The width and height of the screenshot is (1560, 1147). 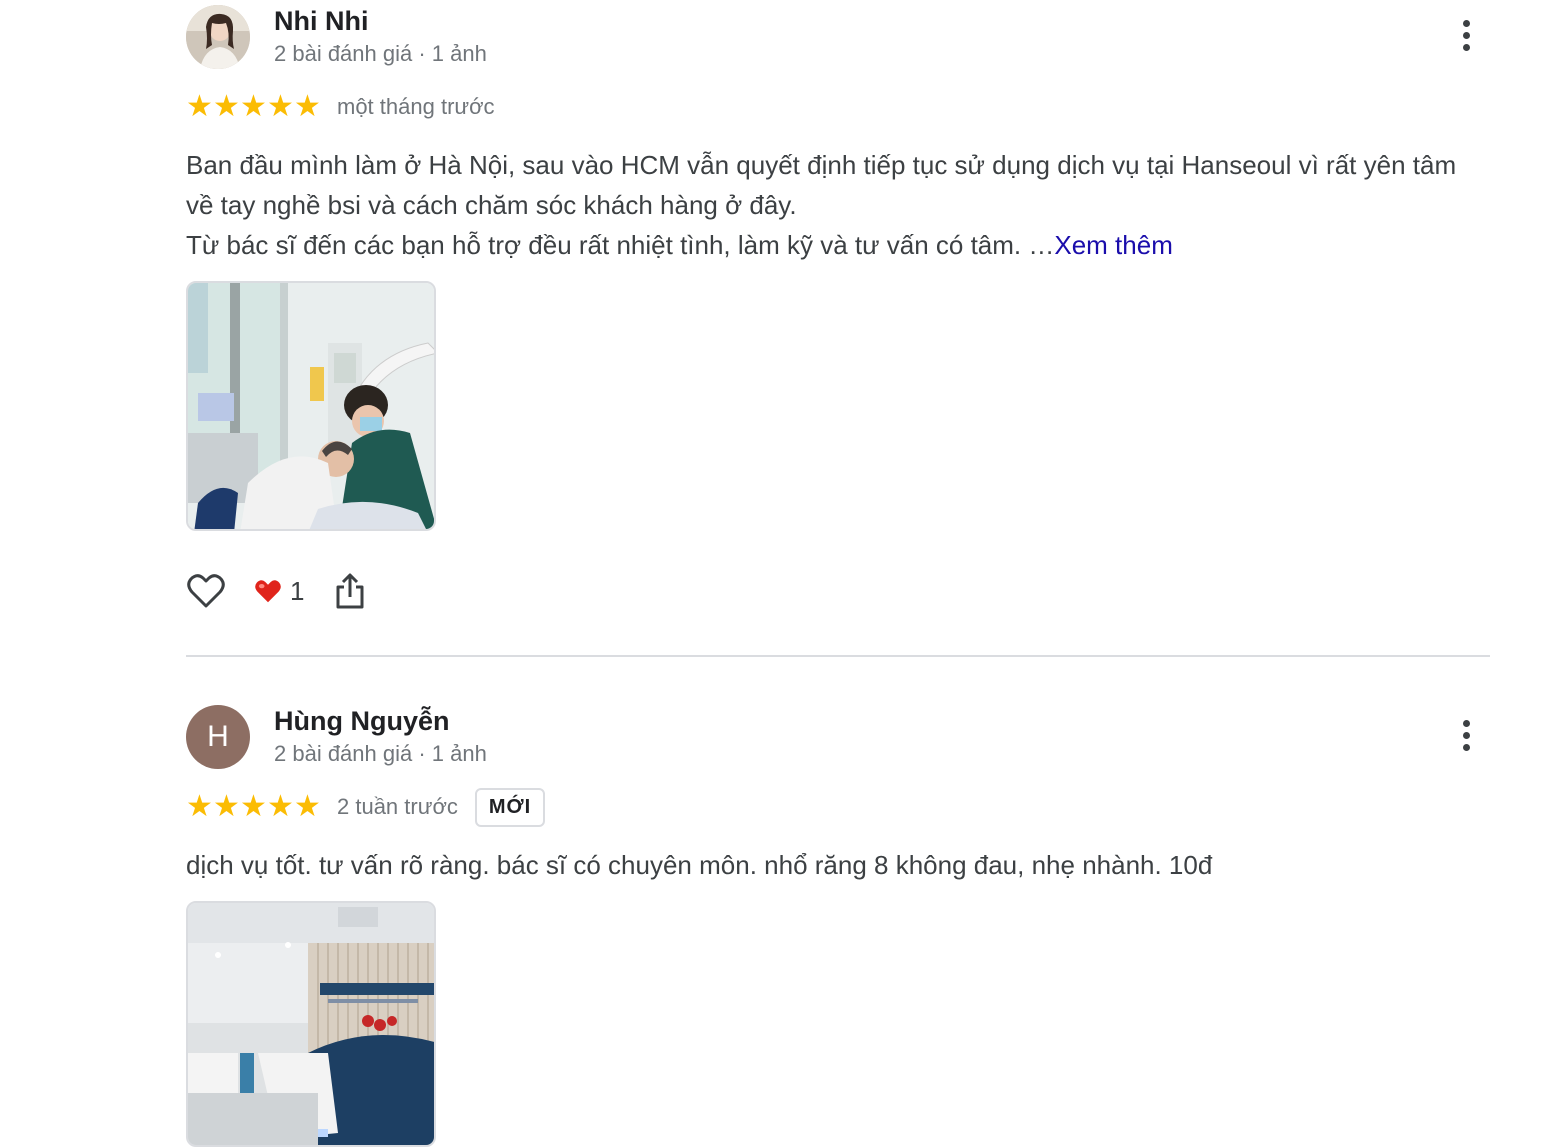 I want to click on author-name: Hùng Nguyễn, so click(x=362, y=721).